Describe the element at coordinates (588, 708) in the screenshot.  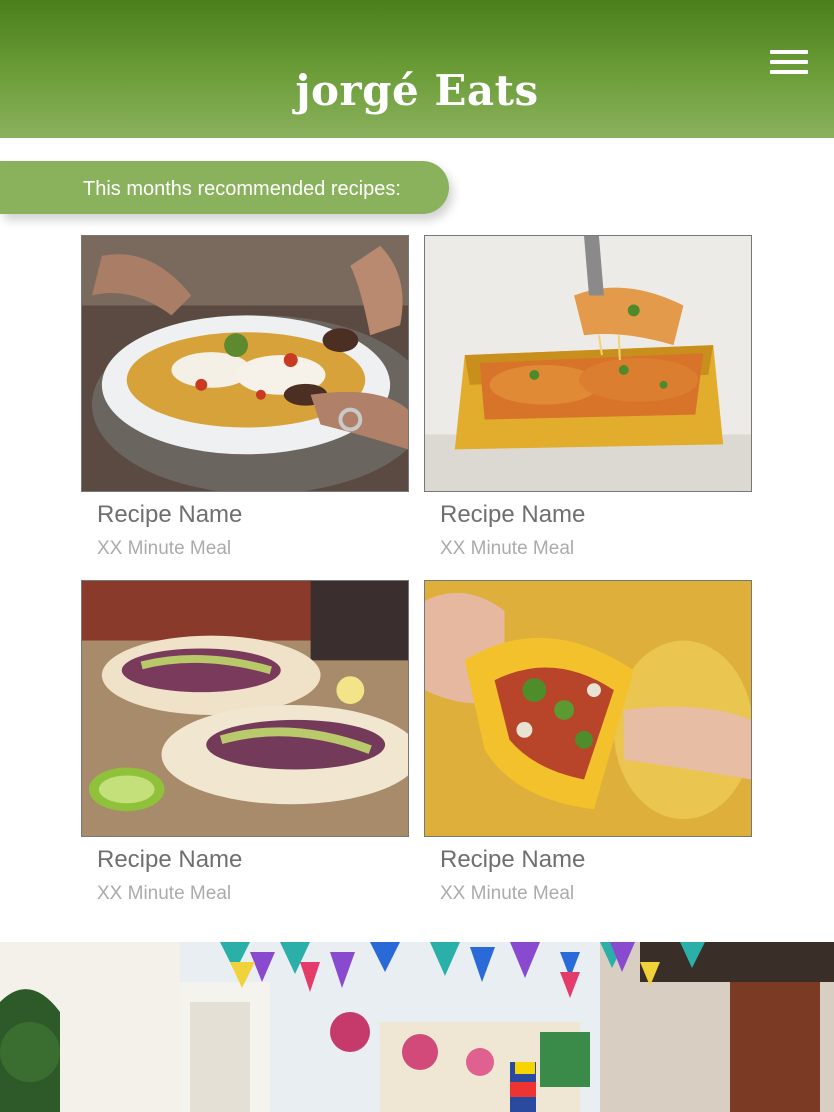
I see `taco-in-hand-photo` at that location.